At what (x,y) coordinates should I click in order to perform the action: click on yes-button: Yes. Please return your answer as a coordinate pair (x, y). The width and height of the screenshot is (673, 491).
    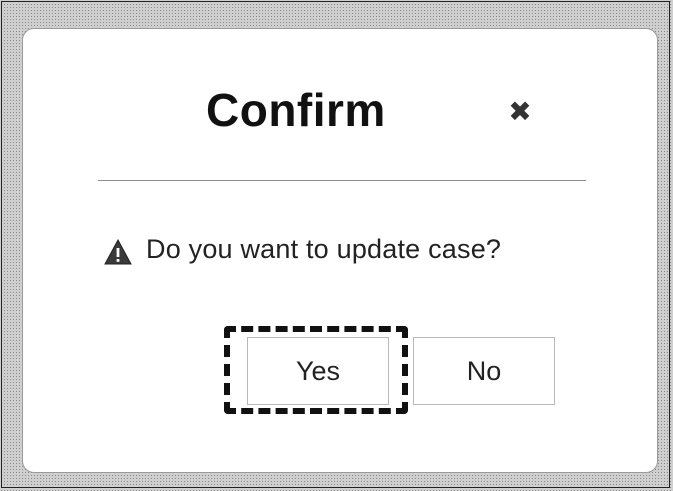
    Looking at the image, I should click on (318, 371).